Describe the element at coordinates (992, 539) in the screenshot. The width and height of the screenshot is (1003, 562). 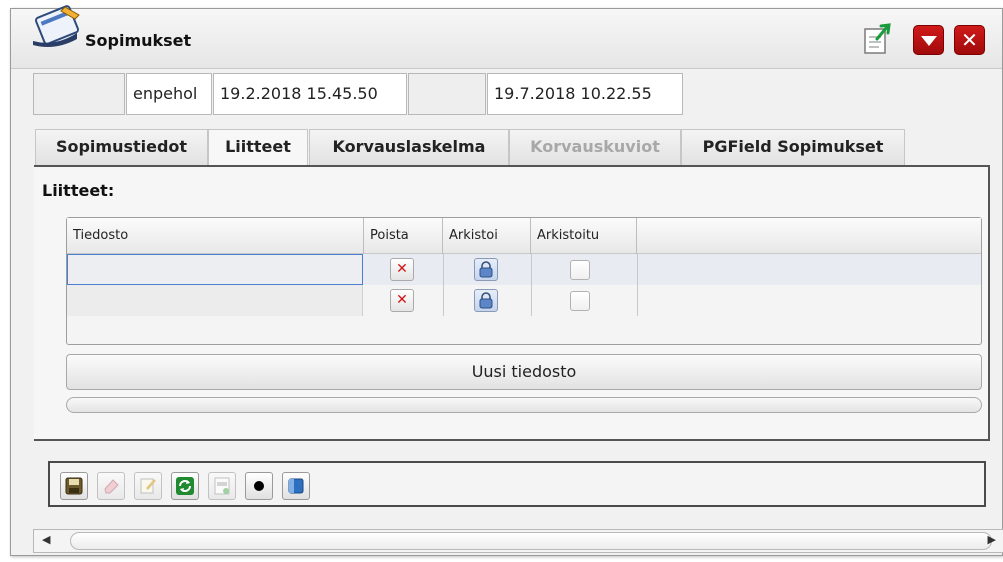
I see `scroll-right-icon: ▶` at that location.